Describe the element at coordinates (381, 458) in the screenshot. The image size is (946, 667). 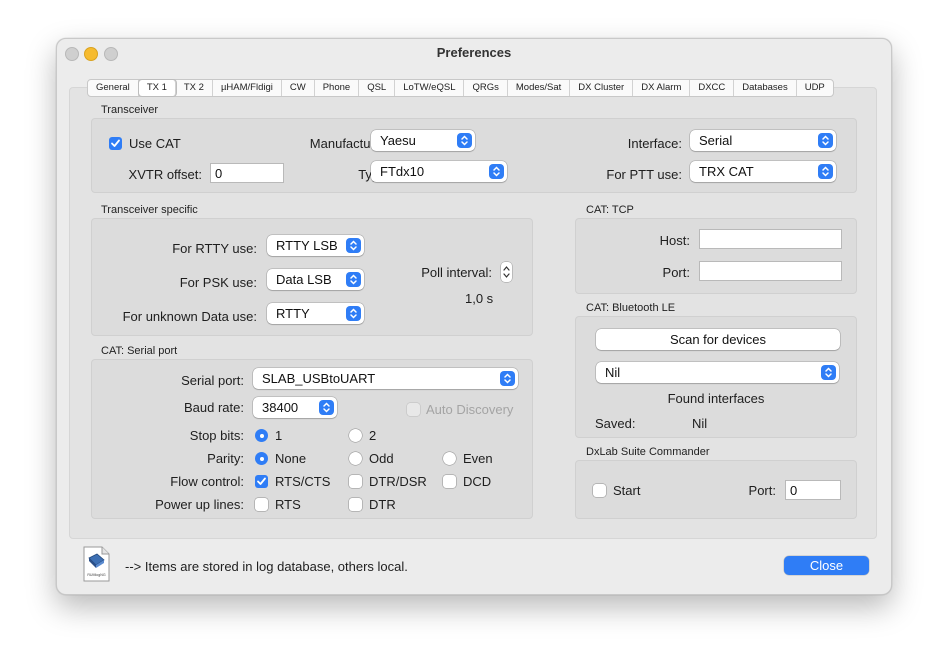
I see `parity-odd-label: Odd` at that location.